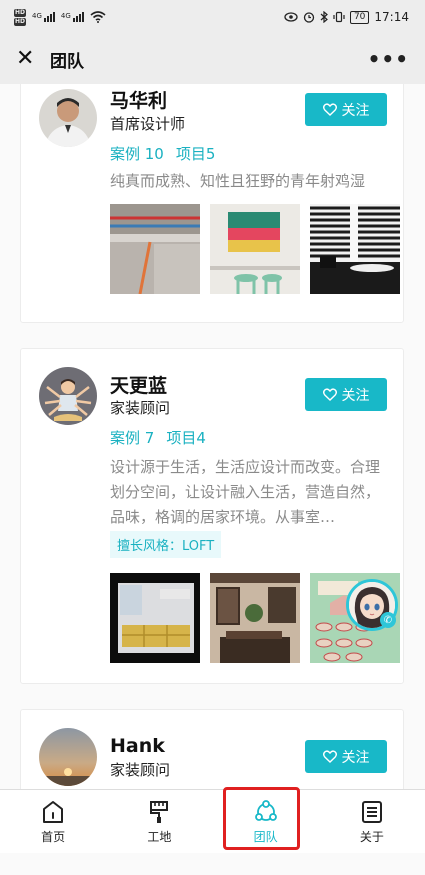  What do you see at coordinates (98, 17) in the screenshot?
I see `wifi-icon` at bounding box center [98, 17].